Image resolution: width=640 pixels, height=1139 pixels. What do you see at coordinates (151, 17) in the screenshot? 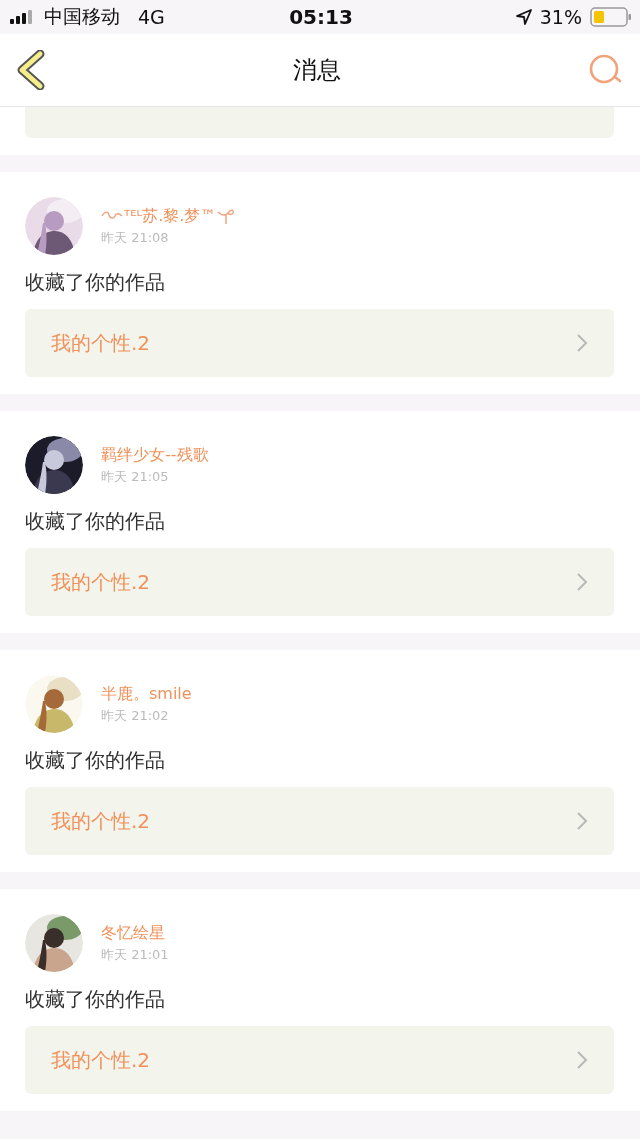
I see `network-type: 4G` at bounding box center [151, 17].